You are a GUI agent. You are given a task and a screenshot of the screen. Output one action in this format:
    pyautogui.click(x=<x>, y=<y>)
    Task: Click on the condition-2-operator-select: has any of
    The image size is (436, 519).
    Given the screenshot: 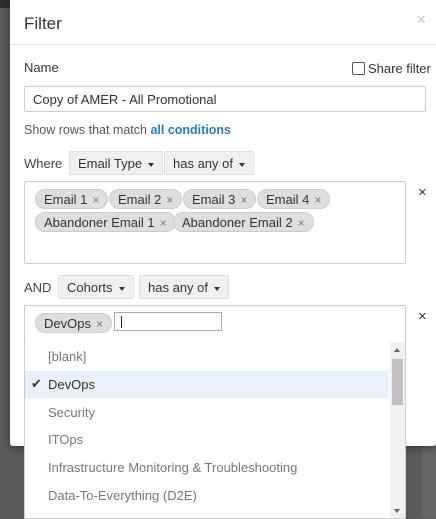 What is the action you would take?
    pyautogui.click(x=184, y=287)
    